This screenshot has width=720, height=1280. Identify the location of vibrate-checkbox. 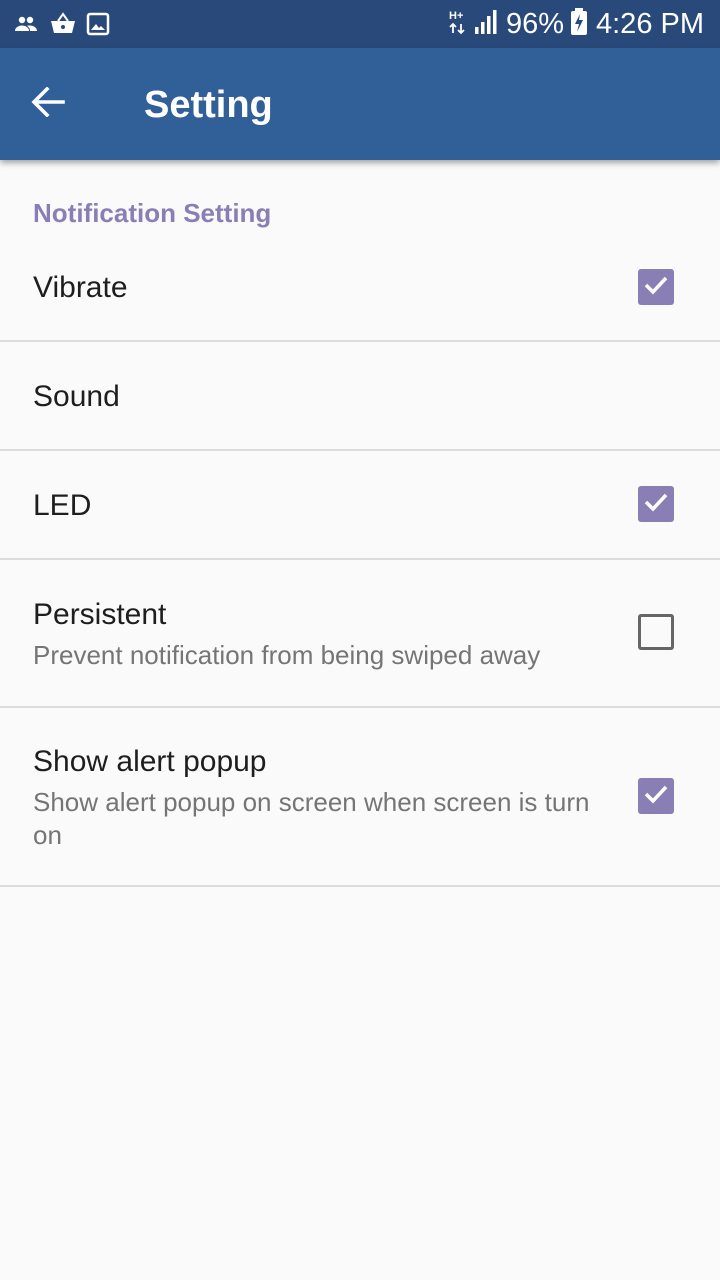
(656, 287).